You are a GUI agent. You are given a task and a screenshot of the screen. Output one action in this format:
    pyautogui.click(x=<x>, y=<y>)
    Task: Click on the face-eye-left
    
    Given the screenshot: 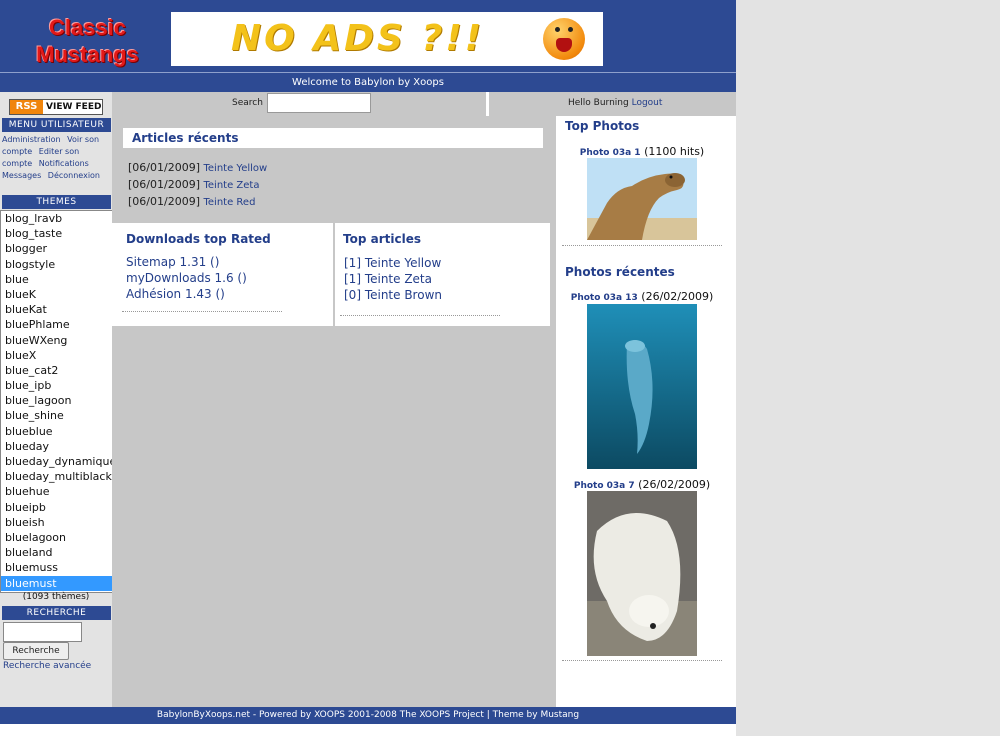 What is the action you would take?
    pyautogui.click(x=557, y=29)
    